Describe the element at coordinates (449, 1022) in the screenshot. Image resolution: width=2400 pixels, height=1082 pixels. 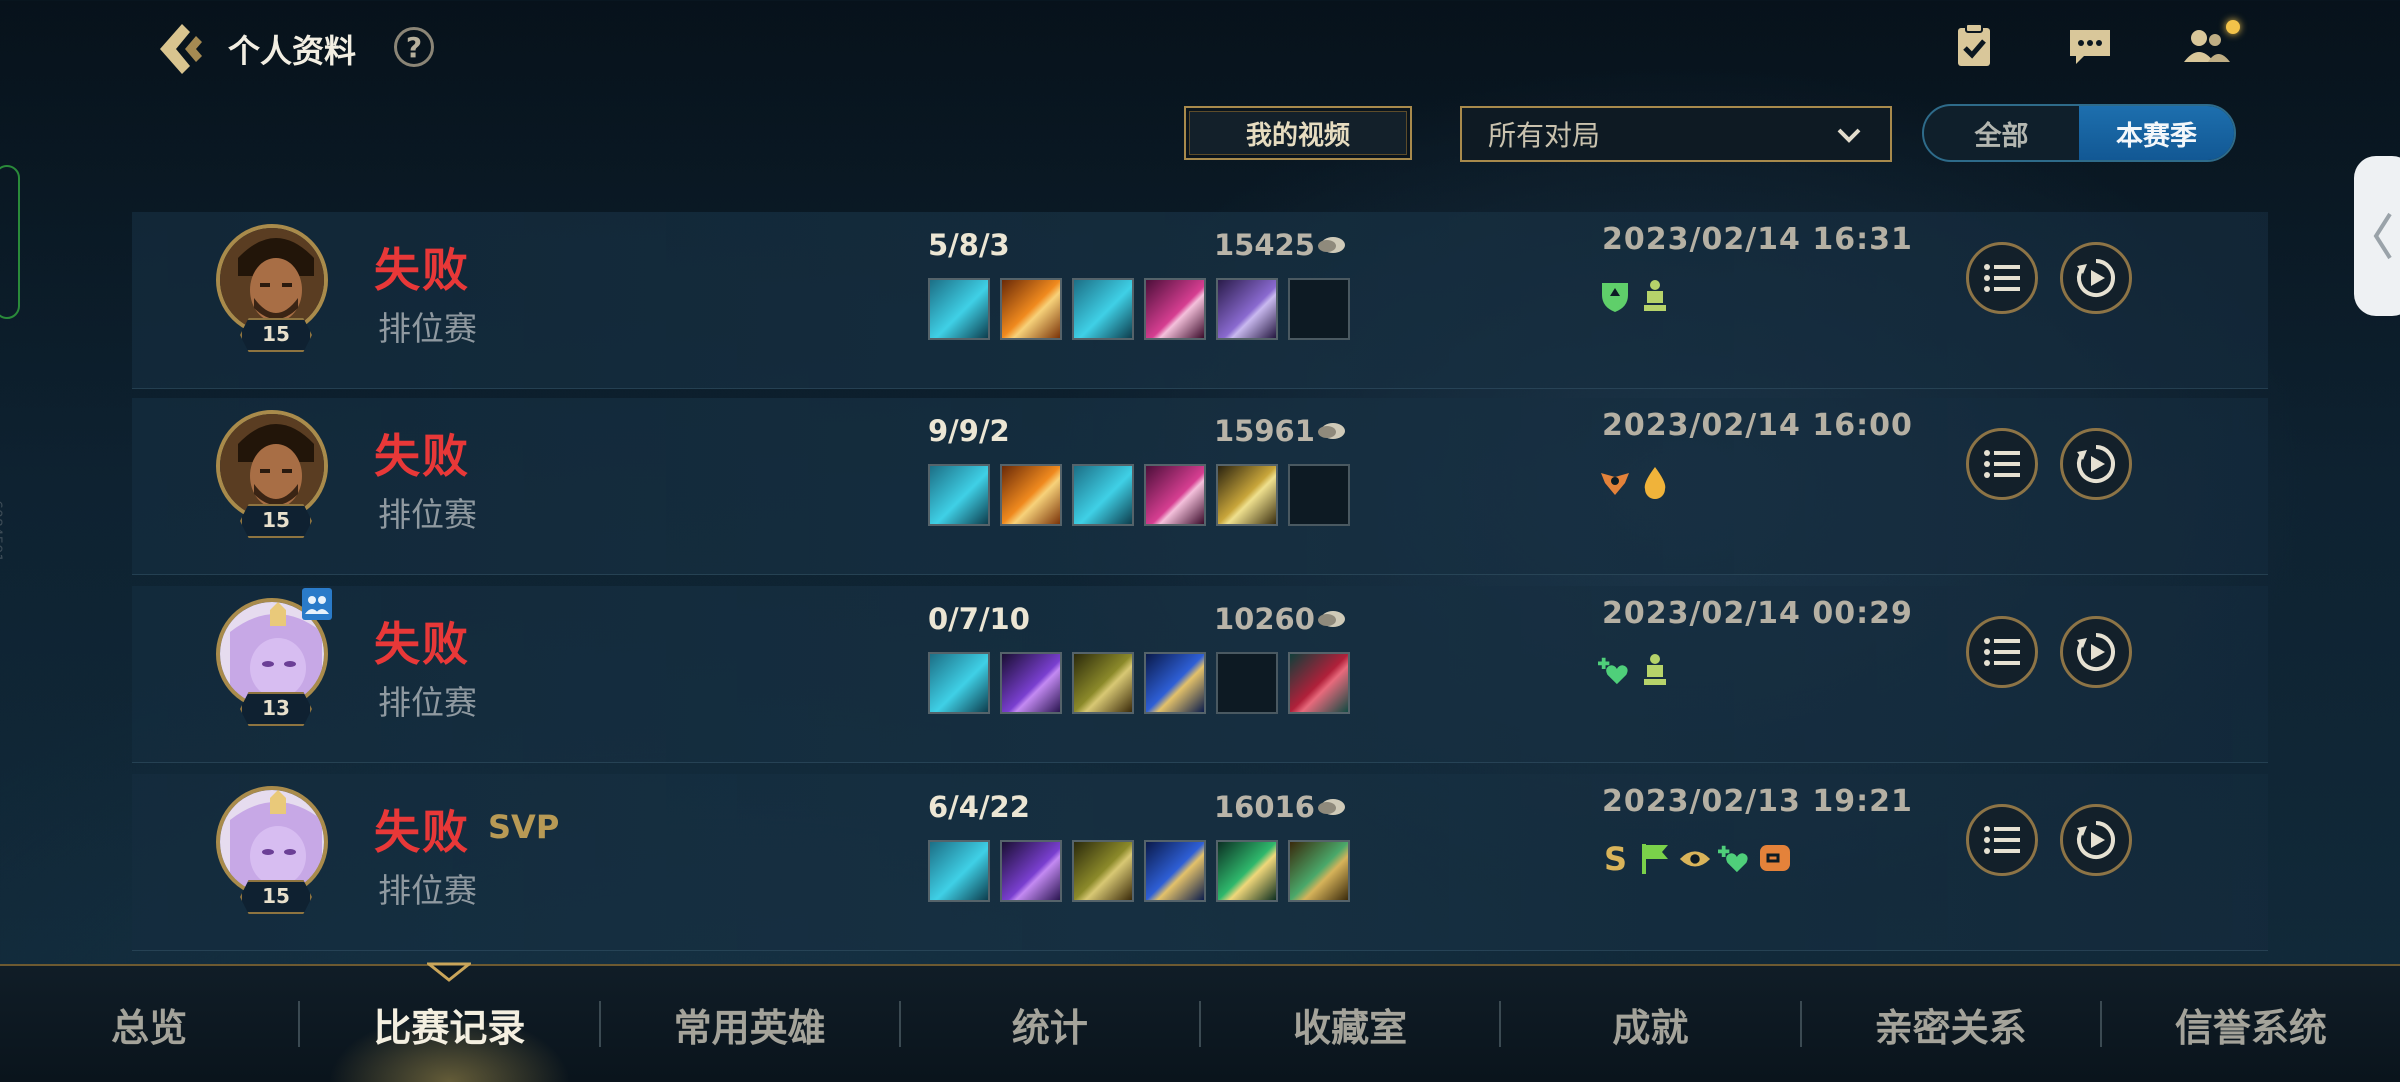
I see `nav-tab: 比赛记录` at that location.